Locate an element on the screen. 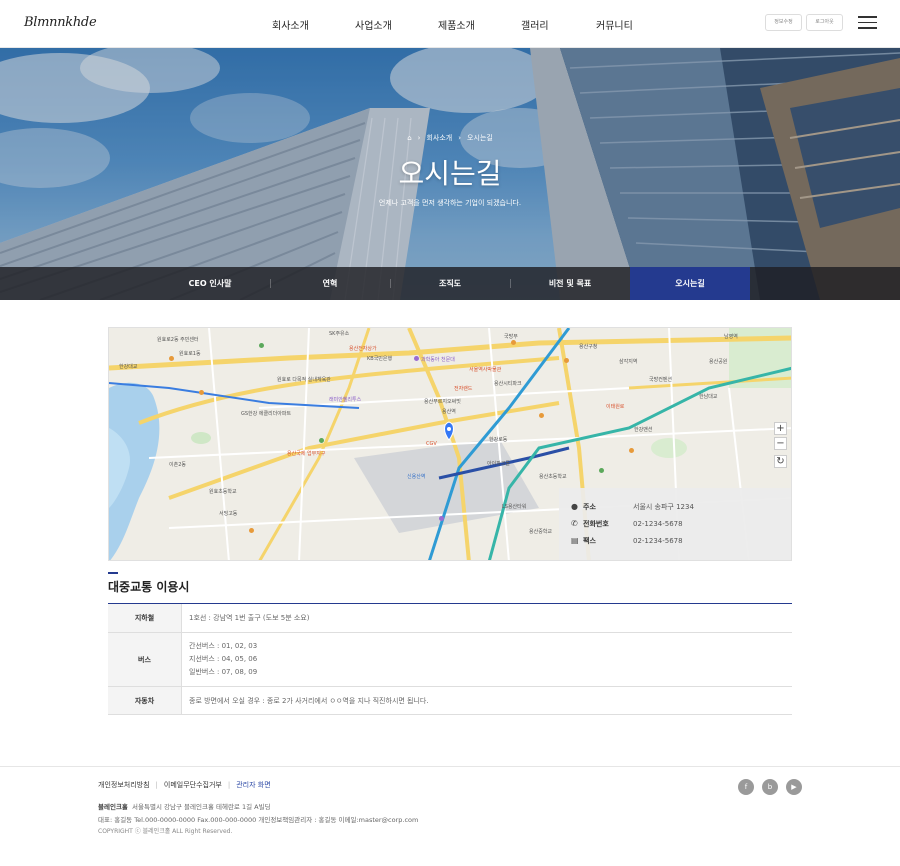 The image size is (900, 866). map-label: 한강대교 is located at coordinates (128, 367).